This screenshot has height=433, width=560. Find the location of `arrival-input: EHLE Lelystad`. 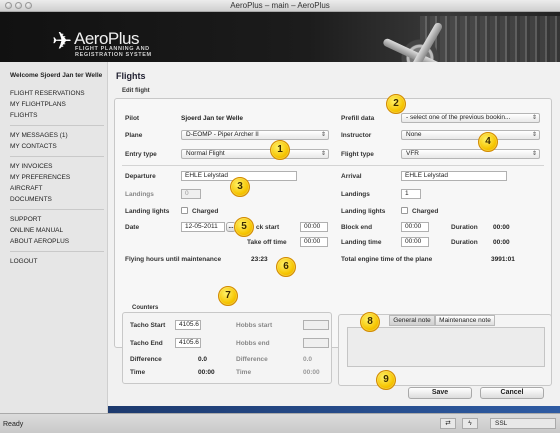

arrival-input: EHLE Lelystad is located at coordinates (454, 176).